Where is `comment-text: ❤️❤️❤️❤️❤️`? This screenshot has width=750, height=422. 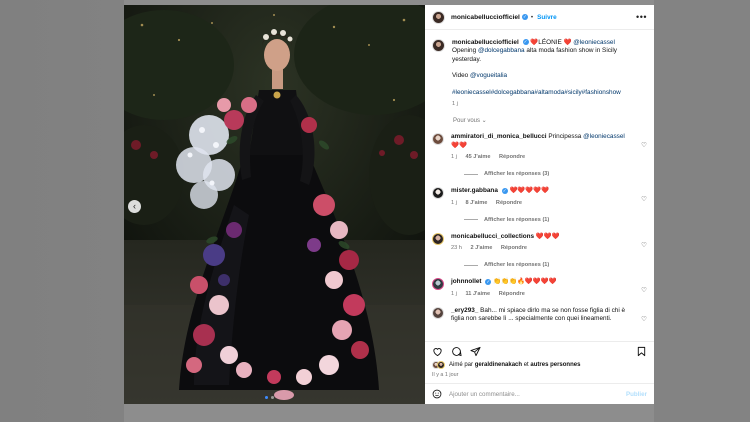
comment-text: ❤️❤️❤️❤️❤️ is located at coordinates (529, 191).